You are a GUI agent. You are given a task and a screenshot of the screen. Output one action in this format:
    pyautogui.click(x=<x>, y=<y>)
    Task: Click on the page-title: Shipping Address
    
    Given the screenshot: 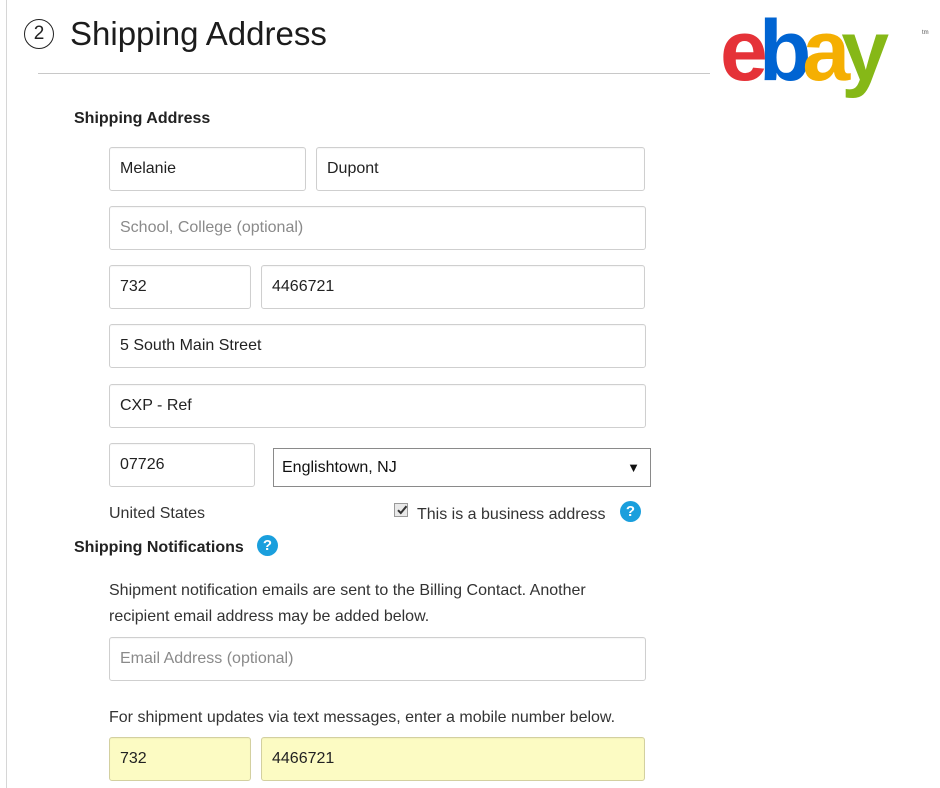 What is the action you would take?
    pyautogui.click(x=198, y=33)
    